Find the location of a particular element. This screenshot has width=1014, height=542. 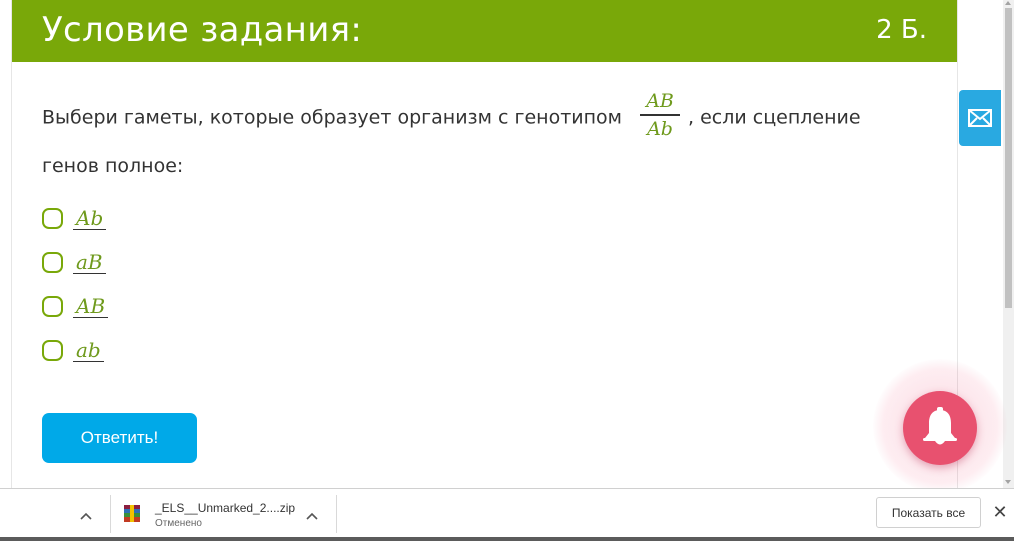

mail-button is located at coordinates (980, 118).